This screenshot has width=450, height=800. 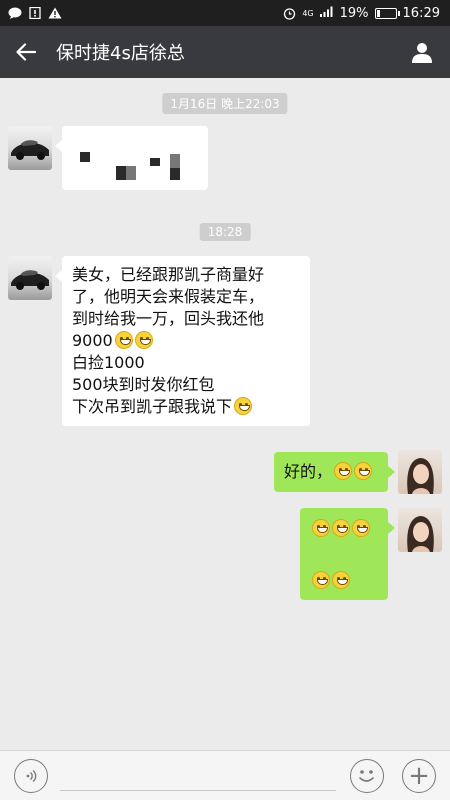 I want to click on person-icon, so click(x=422, y=53).